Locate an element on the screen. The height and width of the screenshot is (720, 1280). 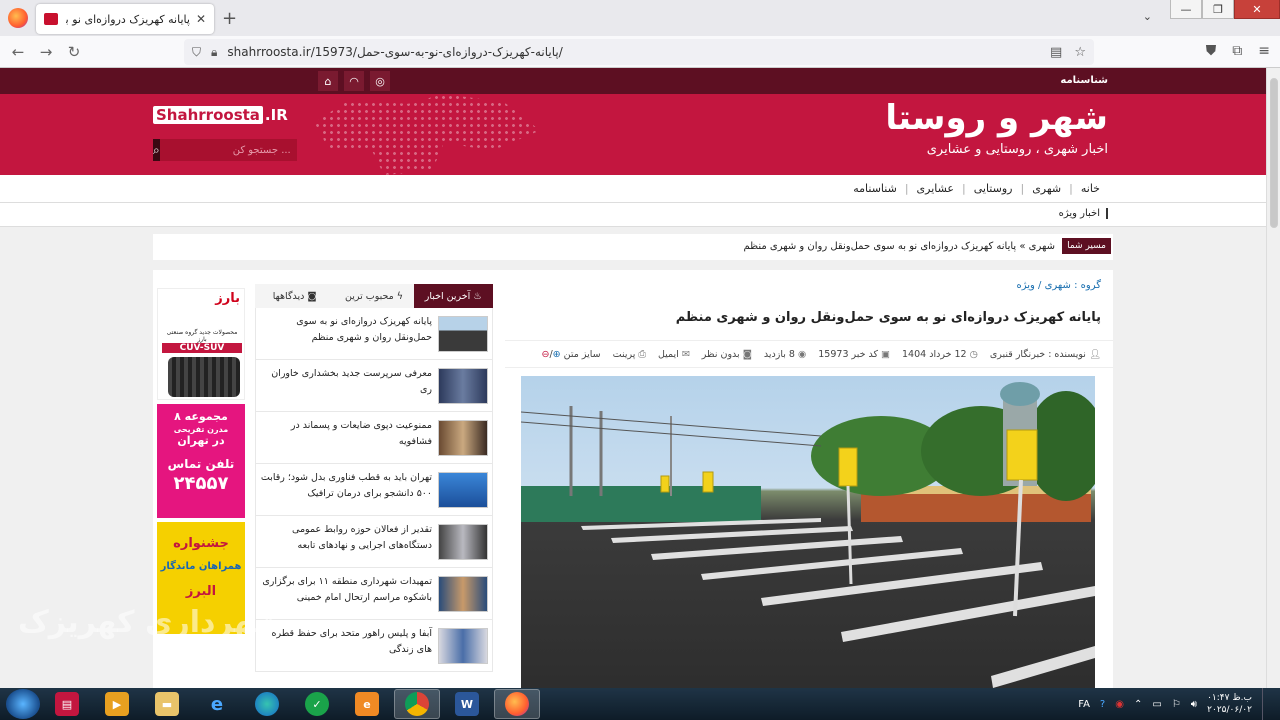
tray-app-icon: ◉ is located at coordinates (1119, 704).